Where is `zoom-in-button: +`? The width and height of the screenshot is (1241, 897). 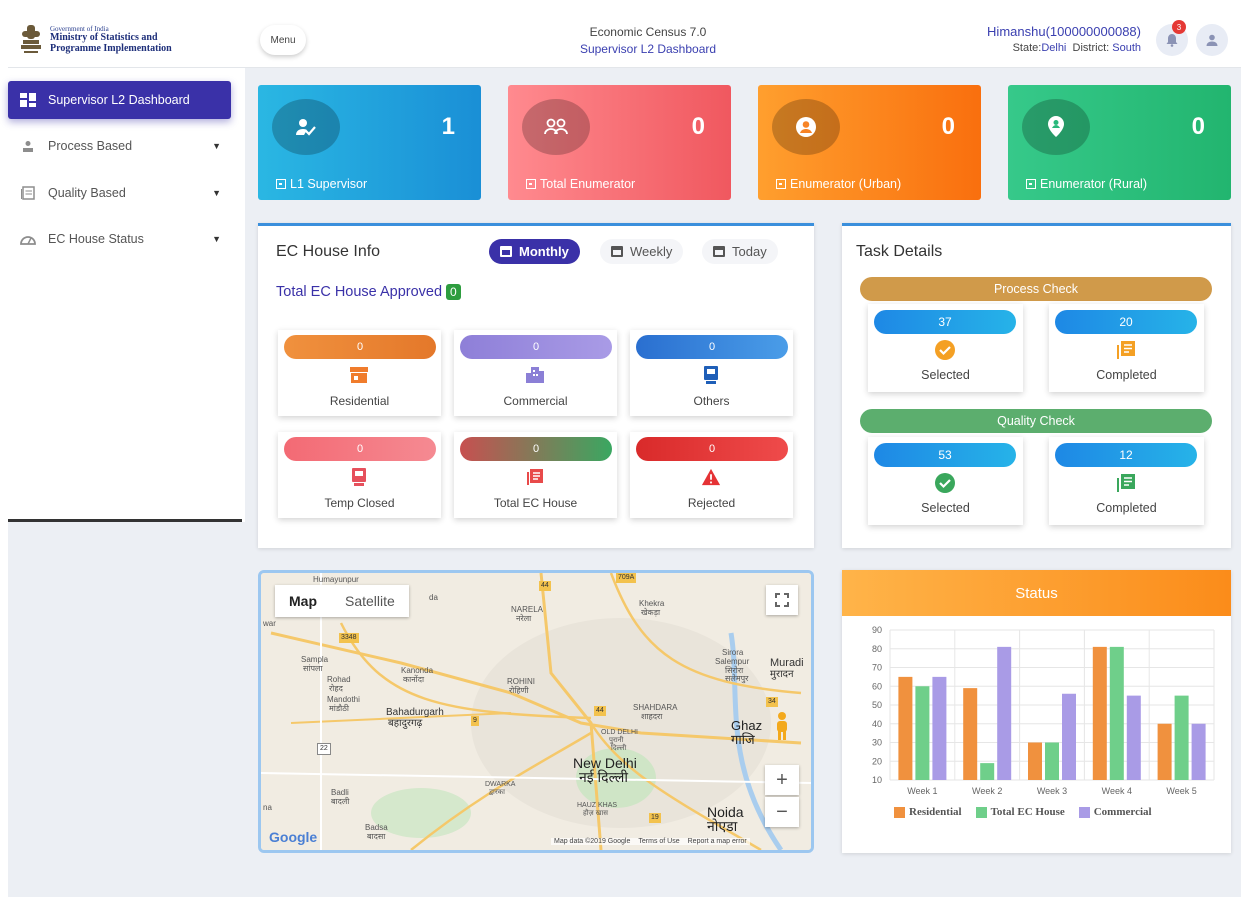 zoom-in-button: + is located at coordinates (782, 780).